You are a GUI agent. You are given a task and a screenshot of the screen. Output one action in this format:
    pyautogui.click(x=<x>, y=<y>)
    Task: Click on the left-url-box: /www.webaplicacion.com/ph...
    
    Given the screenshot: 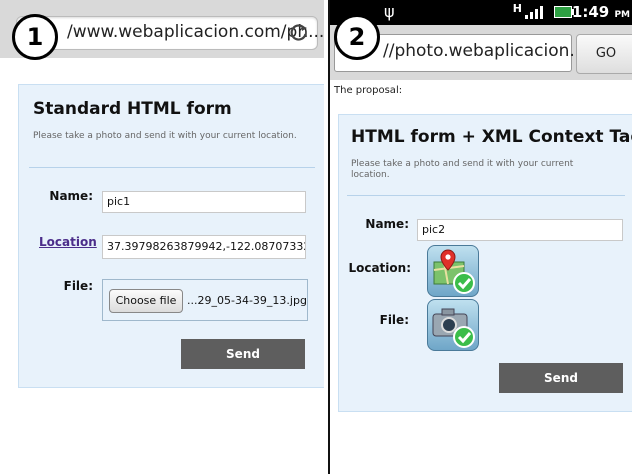 What is the action you would take?
    pyautogui.click(x=170, y=33)
    